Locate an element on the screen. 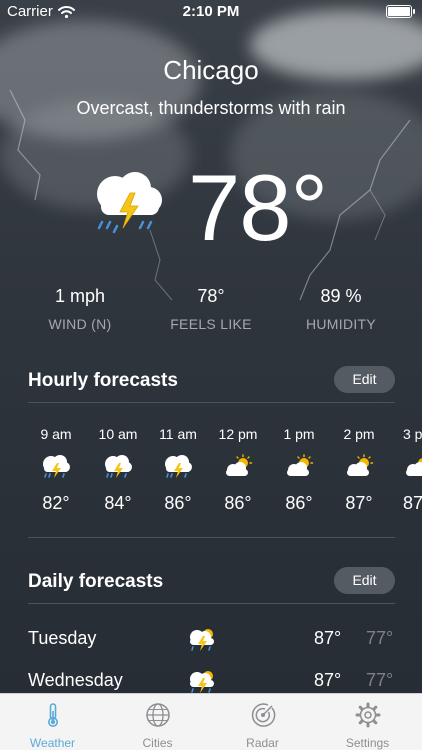 This screenshot has width=422, height=750. tab-weather: Weather is located at coordinates (52, 722).